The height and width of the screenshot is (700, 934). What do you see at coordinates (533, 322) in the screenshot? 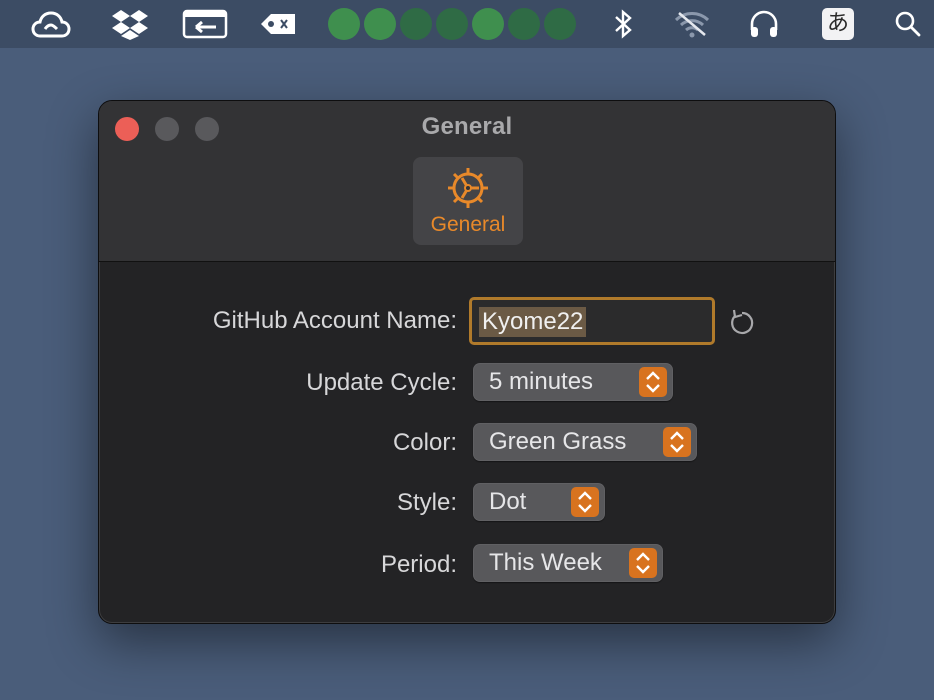
I see `github-account-value: Kyome22` at bounding box center [533, 322].